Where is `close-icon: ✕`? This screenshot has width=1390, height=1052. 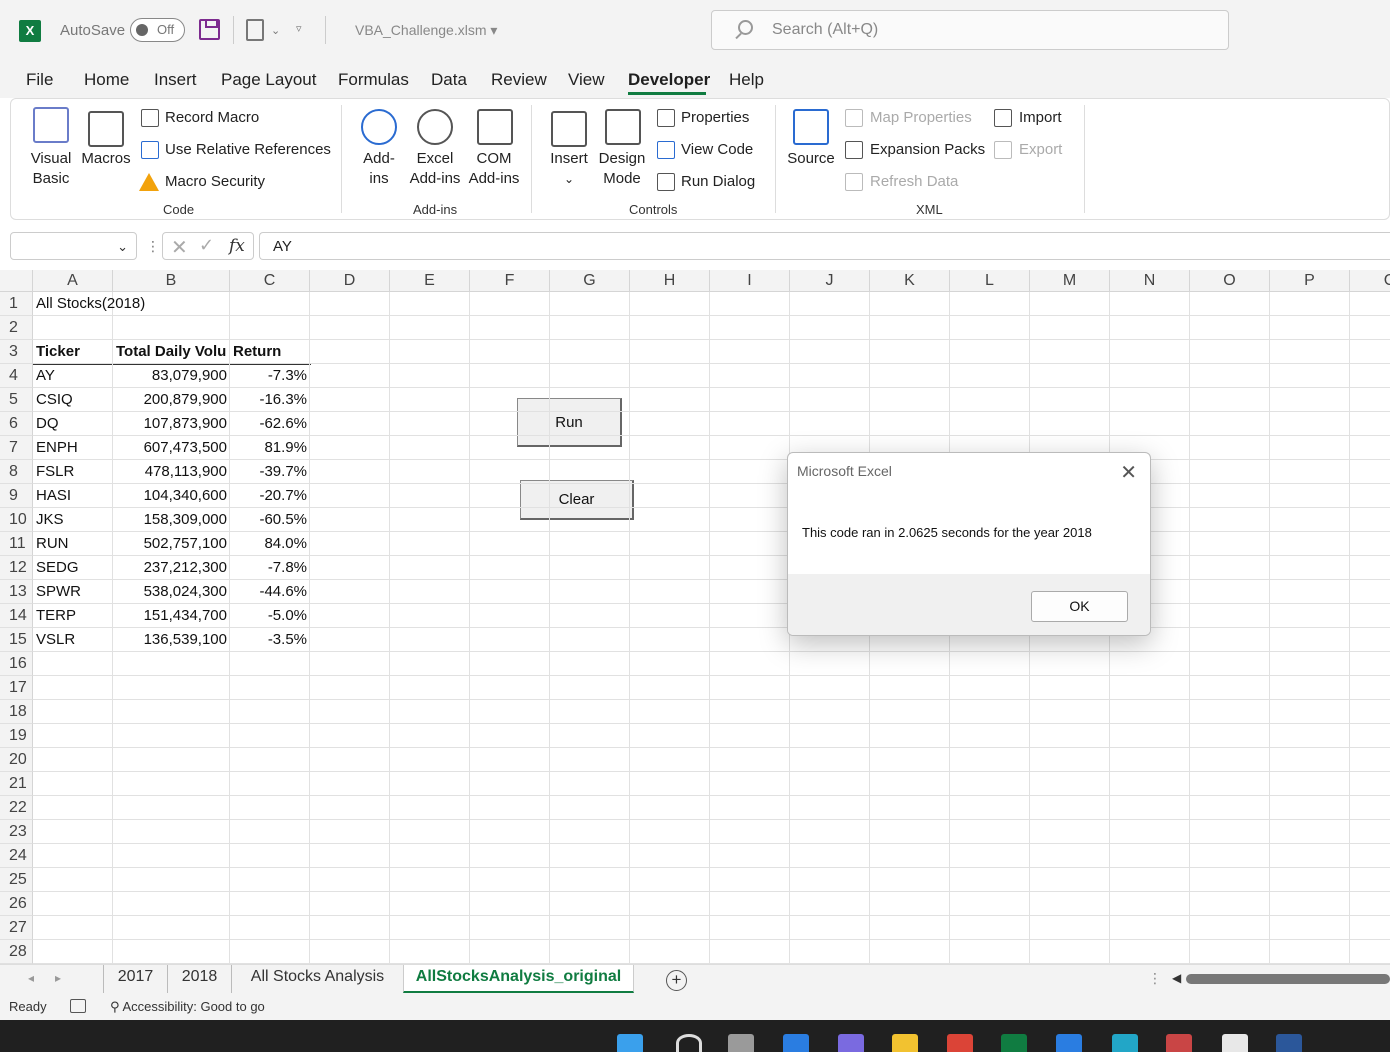 close-icon: ✕ is located at coordinates (1128, 472).